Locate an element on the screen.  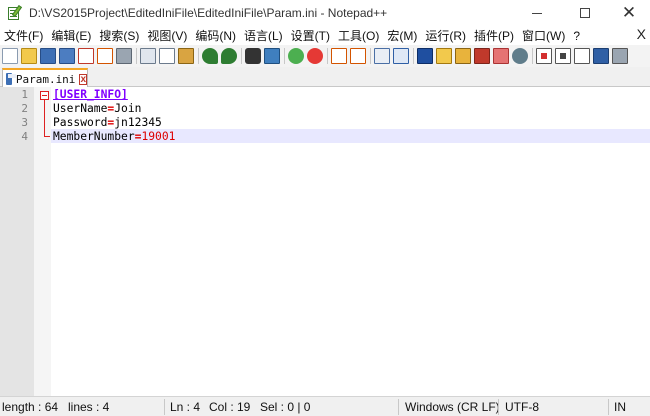
line-number: 2 is located at coordinates (24, 108).